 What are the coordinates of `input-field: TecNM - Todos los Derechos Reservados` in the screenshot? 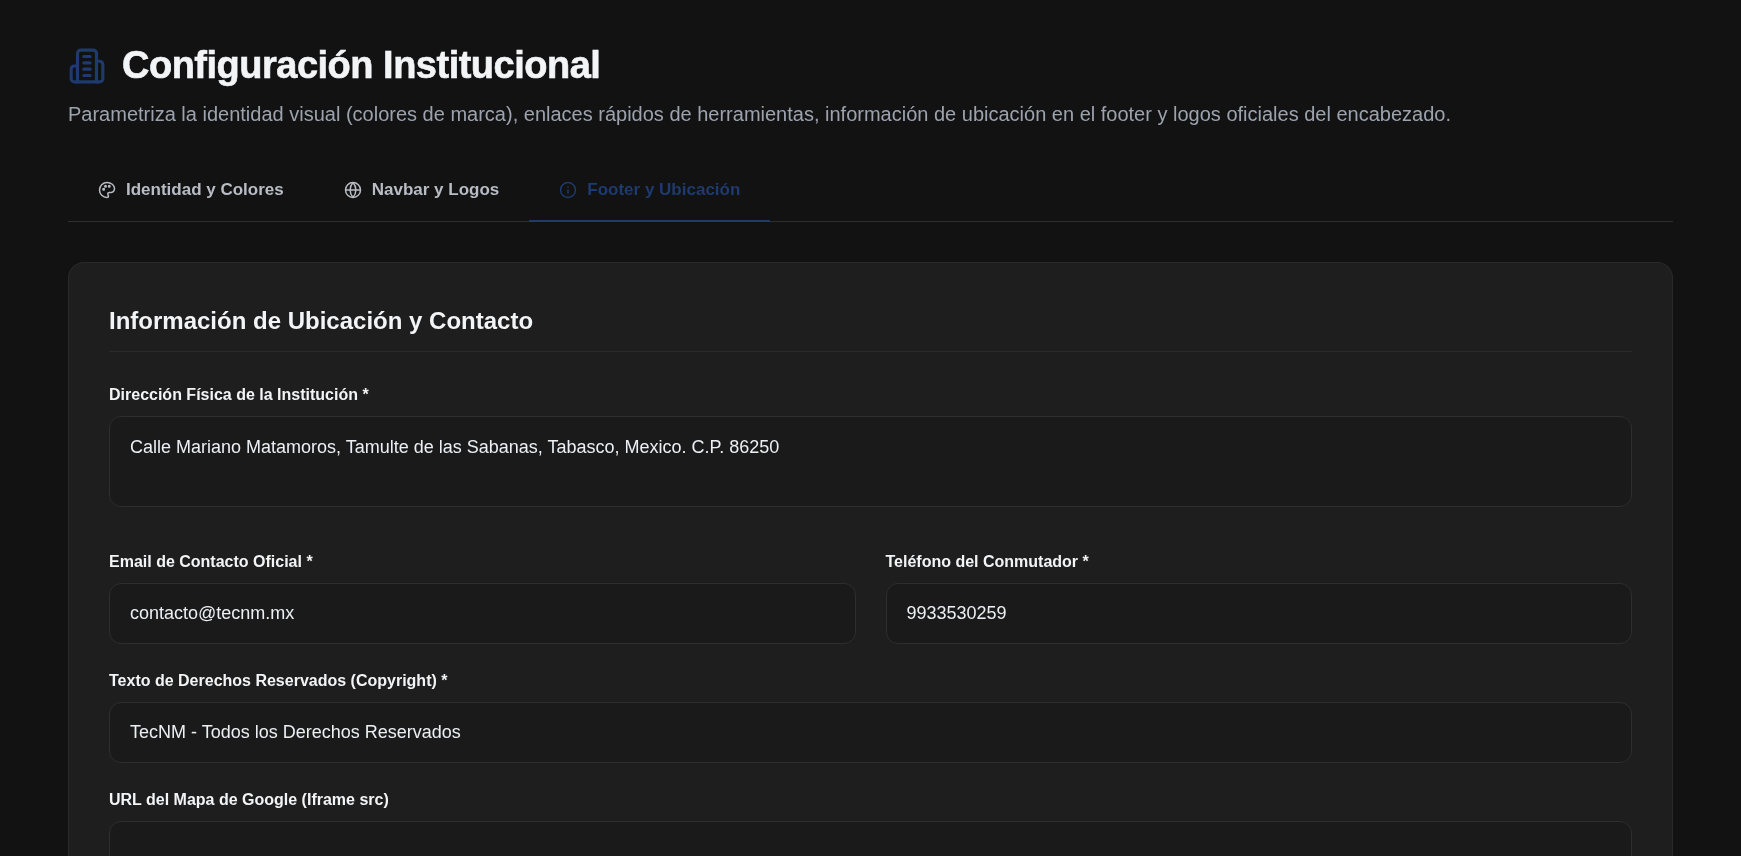 It's located at (870, 732).